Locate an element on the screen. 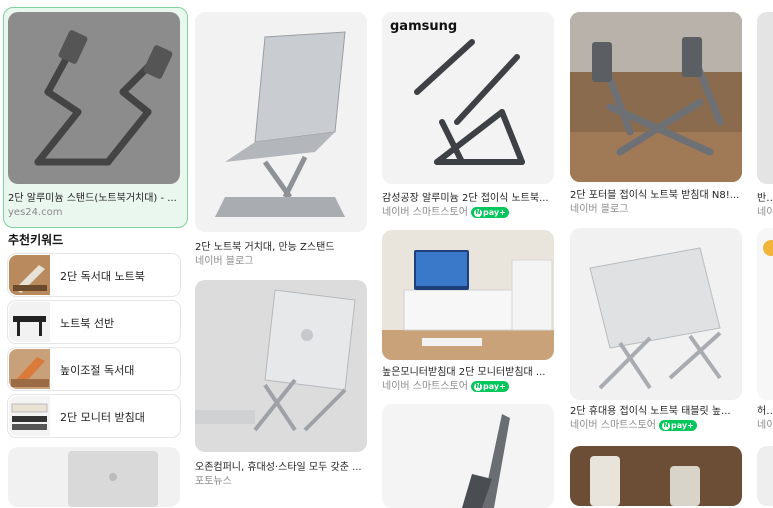  keyword-label: 높이조절 독서대 is located at coordinates (97, 370).